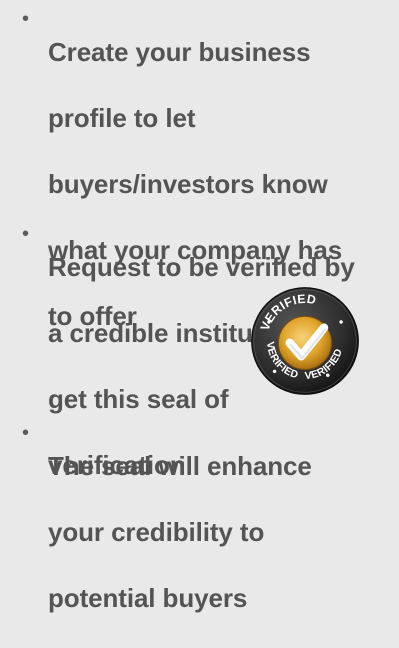  What do you see at coordinates (305, 341) in the screenshot?
I see `verified-seal-icon: VERIFIED VERIFIED VERIFIED` at bounding box center [305, 341].